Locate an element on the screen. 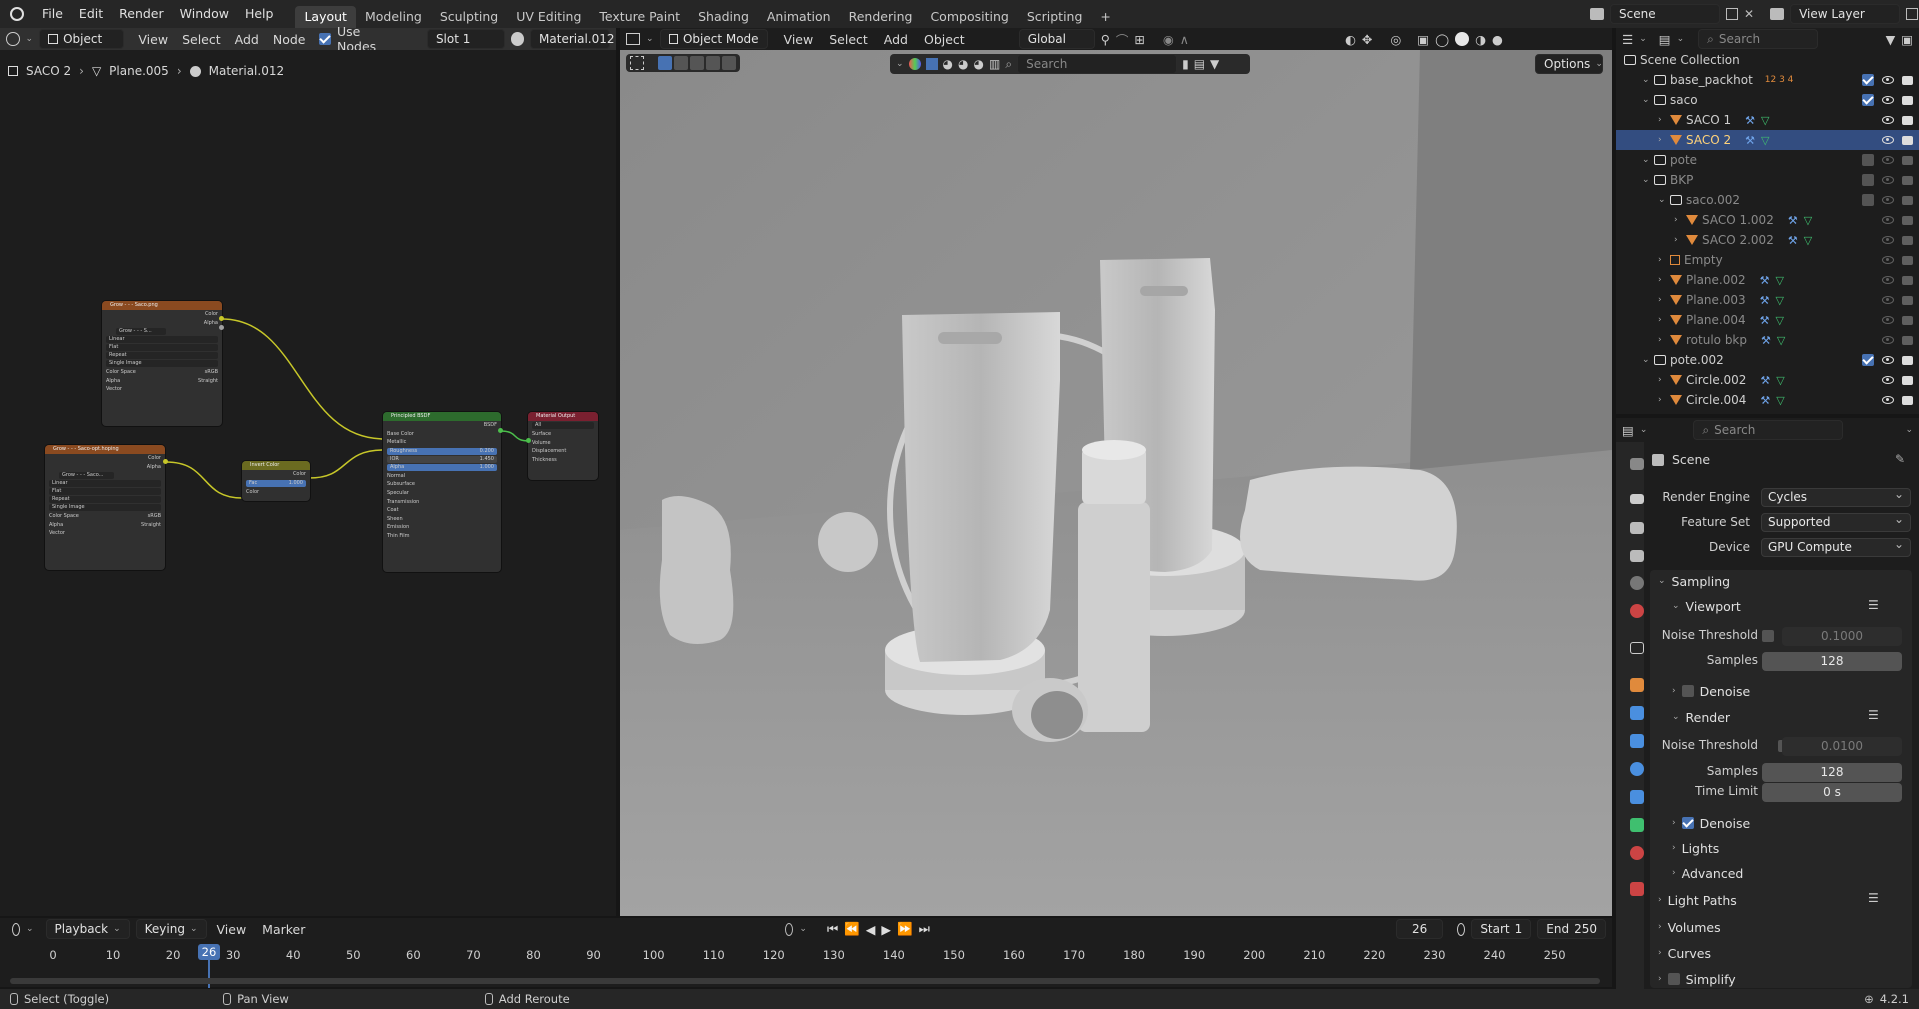  simplify-header: › Simplify is located at coordinates (1697, 979).